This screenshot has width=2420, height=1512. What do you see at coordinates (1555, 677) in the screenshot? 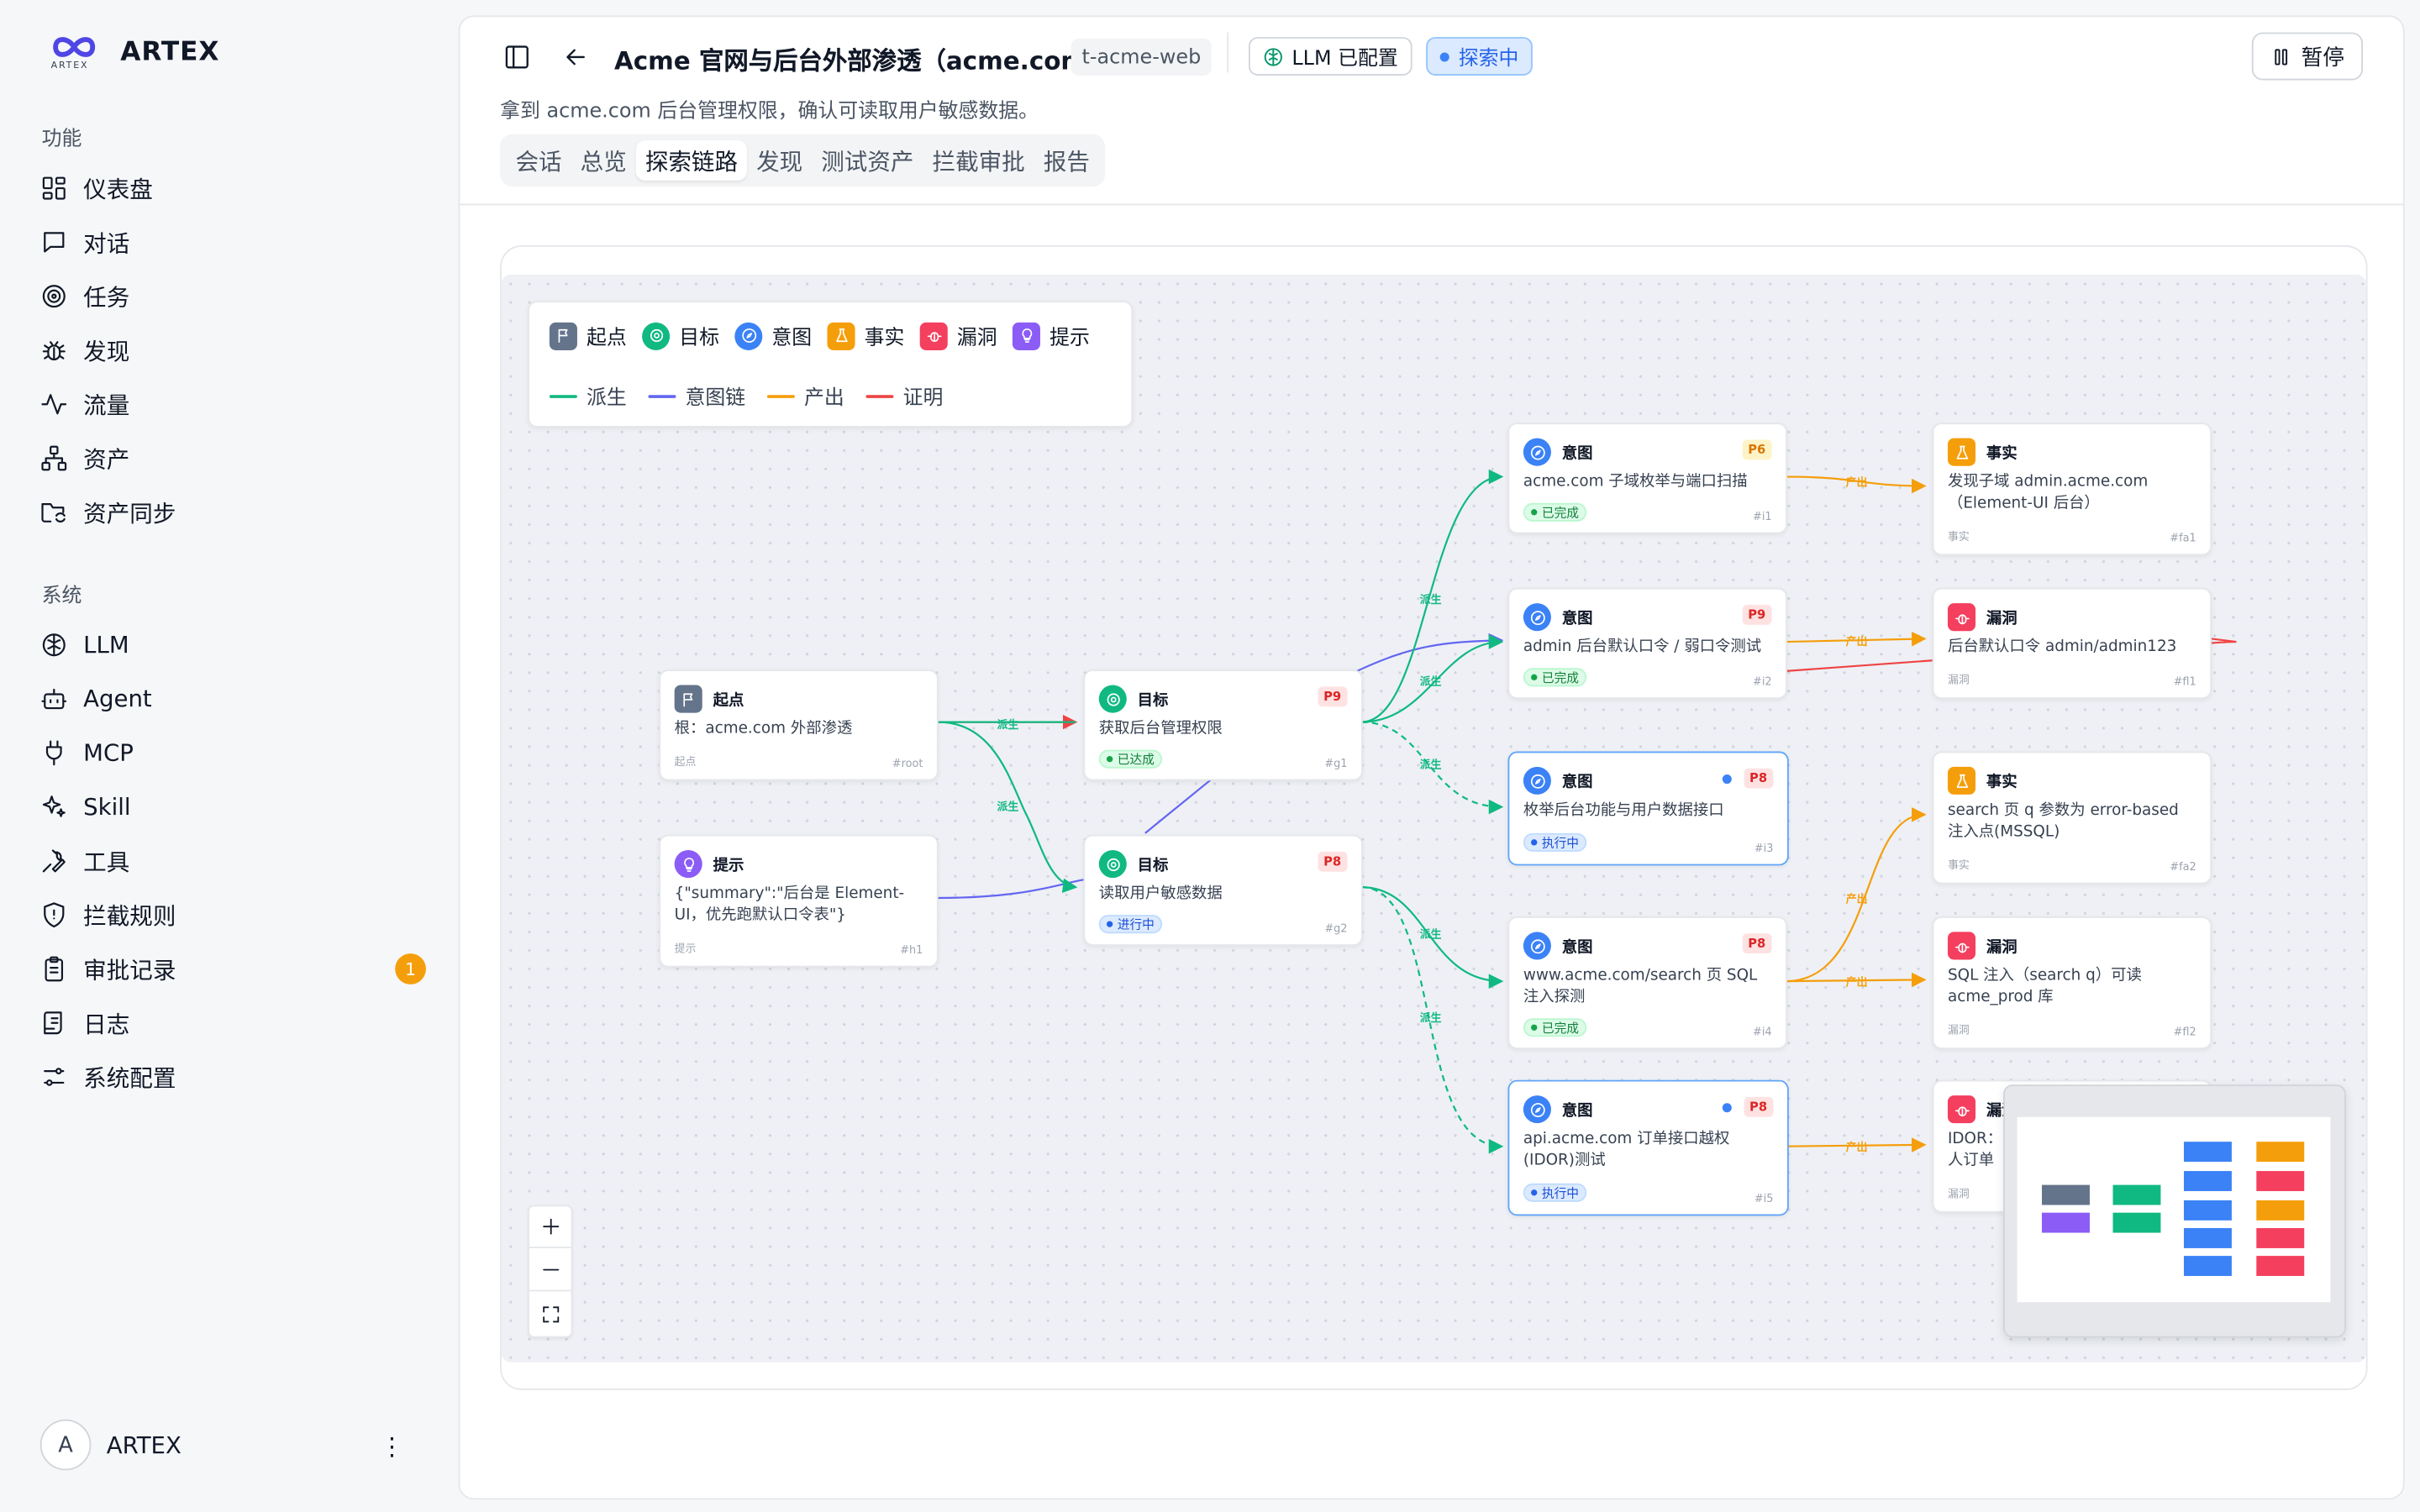
I see `status-badge: 已完成` at bounding box center [1555, 677].